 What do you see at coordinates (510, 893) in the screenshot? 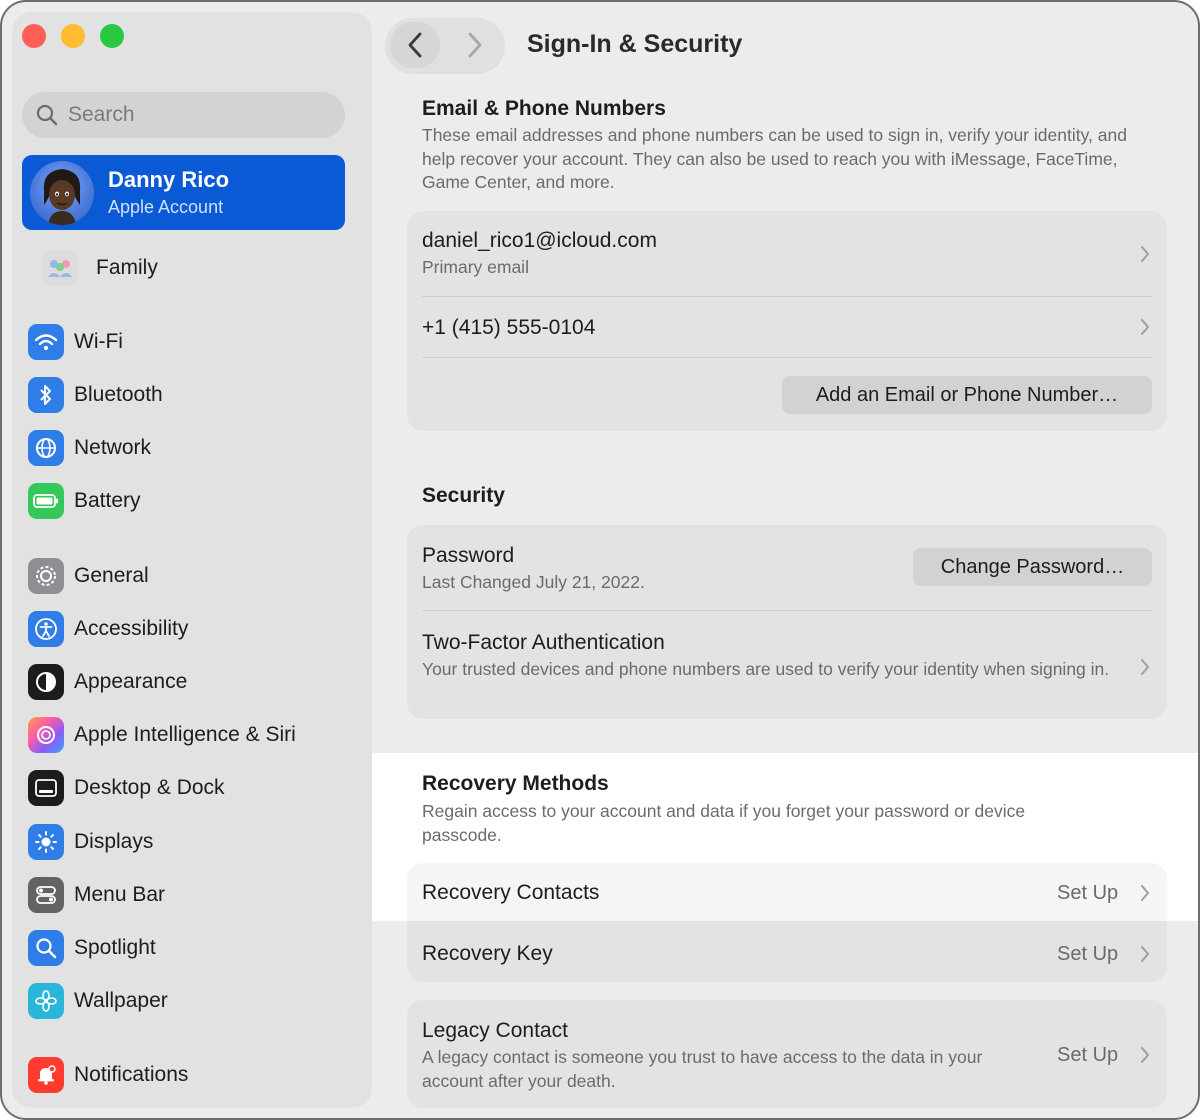
I see `recovery-contacts-title: Recovery Contacts` at bounding box center [510, 893].